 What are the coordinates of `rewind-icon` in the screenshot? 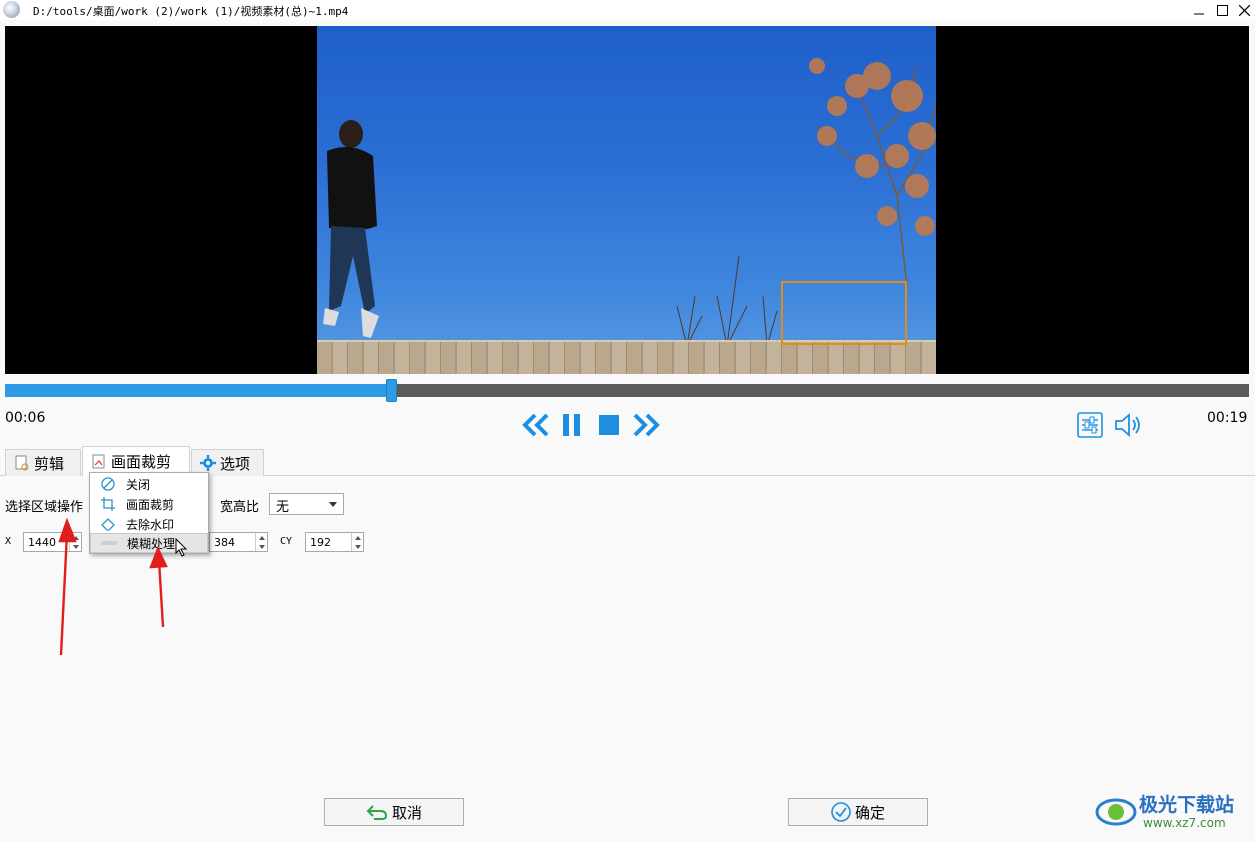 It's located at (535, 425).